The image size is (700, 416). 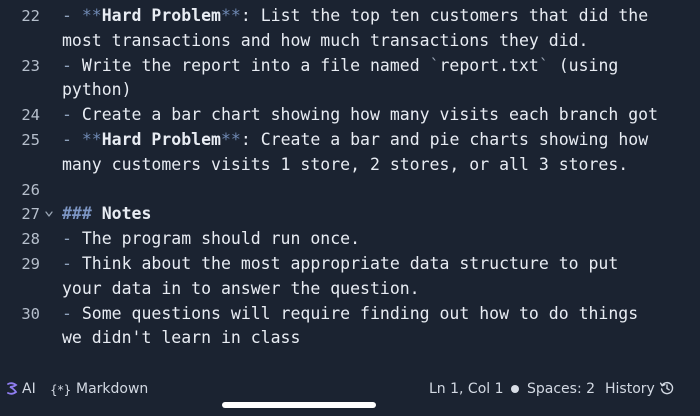 I want to click on fold-chevron-icon, so click(x=49, y=214).